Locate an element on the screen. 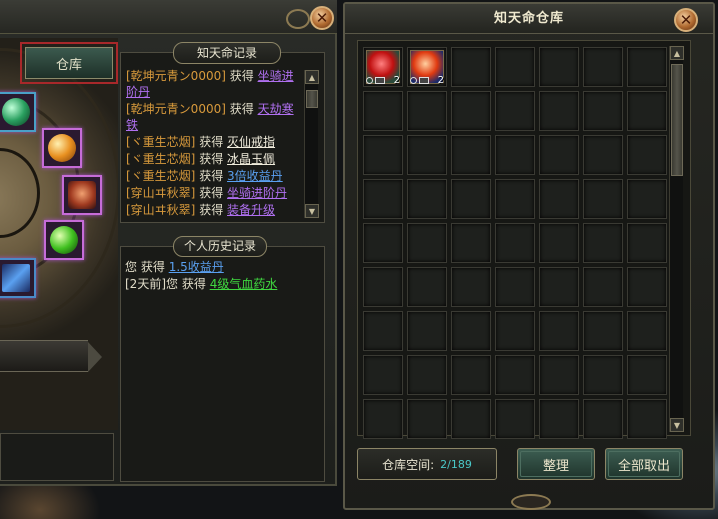 This screenshot has width=718, height=519. warehouse-close-button: ✕ is located at coordinates (686, 20).